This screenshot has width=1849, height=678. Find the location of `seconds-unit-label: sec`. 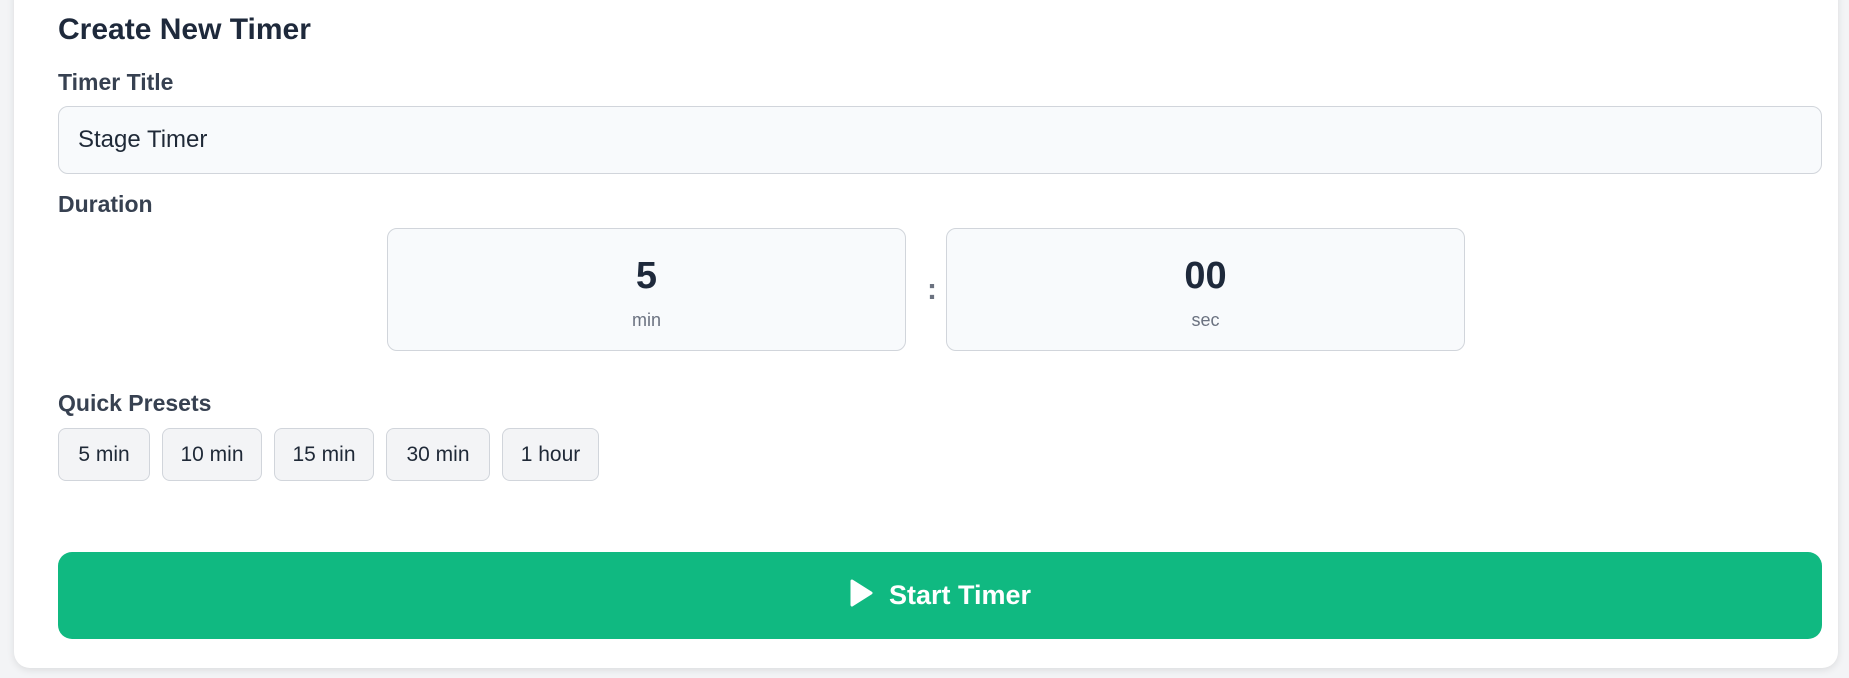

seconds-unit-label: sec is located at coordinates (1205, 320).